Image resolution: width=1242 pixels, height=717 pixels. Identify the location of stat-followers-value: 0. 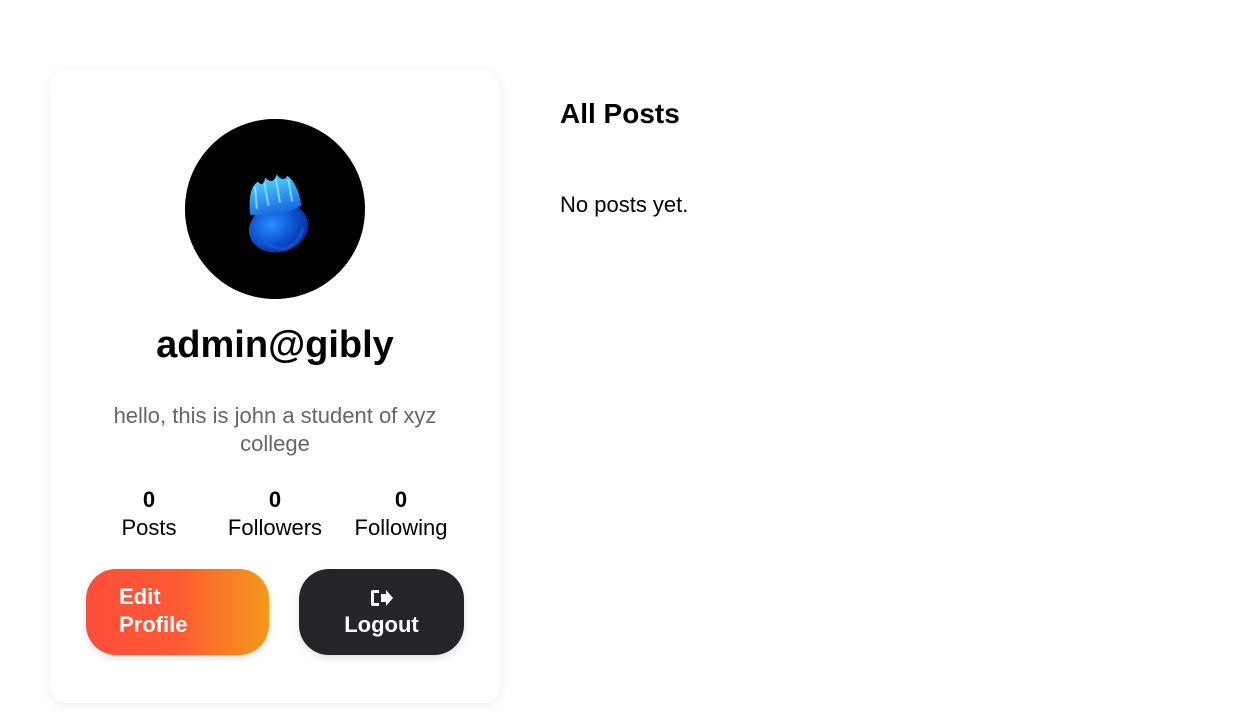
(275, 499).